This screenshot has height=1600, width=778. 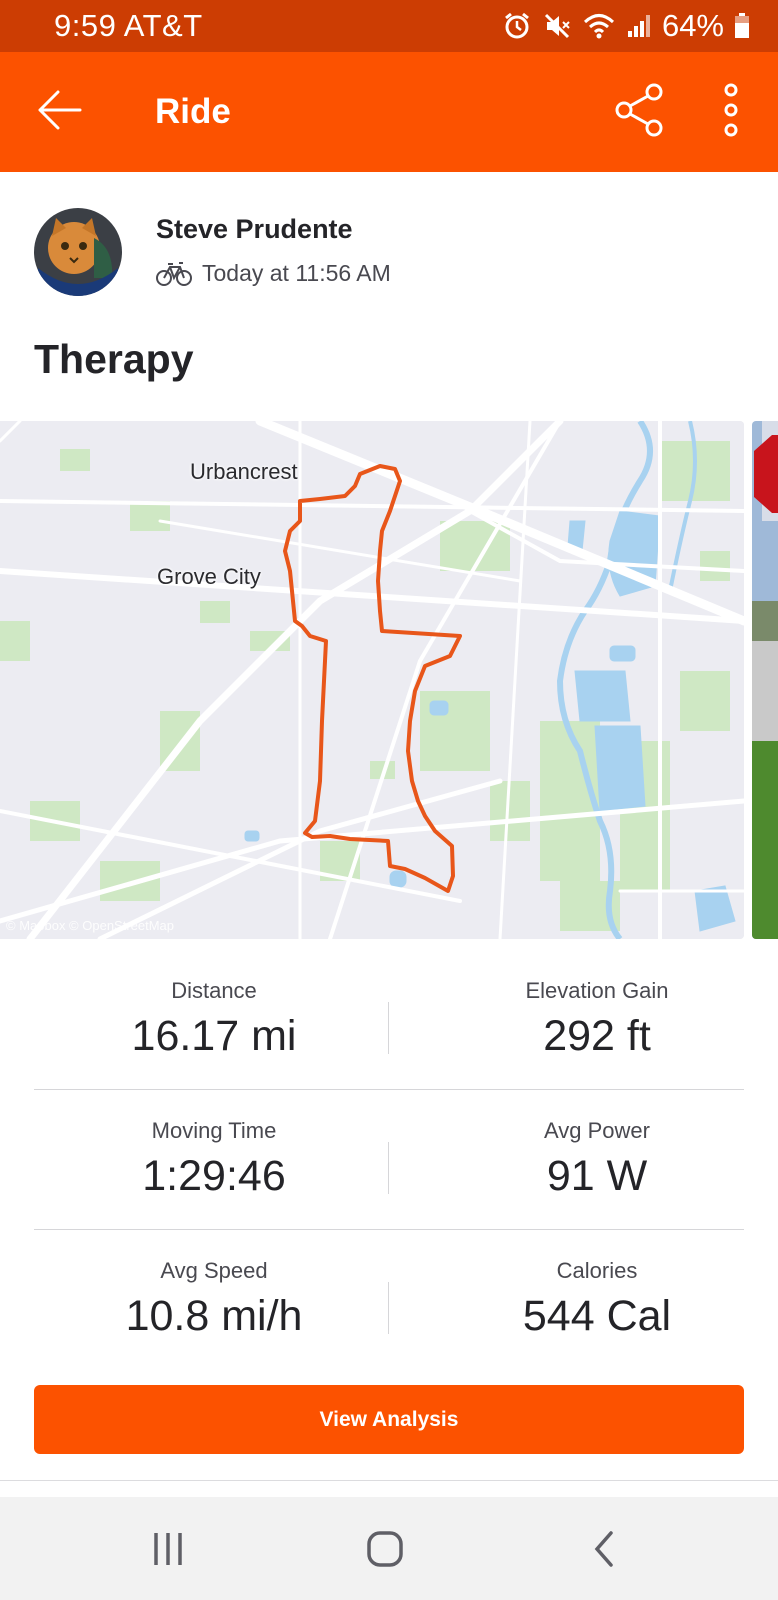 I want to click on recents-icon, so click(x=168, y=1549).